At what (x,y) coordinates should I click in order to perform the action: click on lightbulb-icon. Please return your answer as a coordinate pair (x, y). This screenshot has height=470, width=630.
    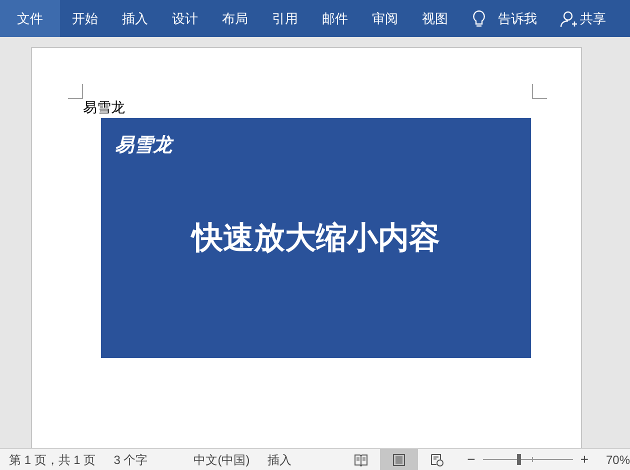
    Looking at the image, I should click on (479, 19).